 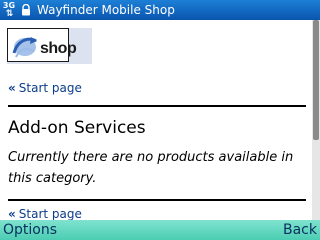 I want to click on options-softkey: Options, so click(x=30, y=230).